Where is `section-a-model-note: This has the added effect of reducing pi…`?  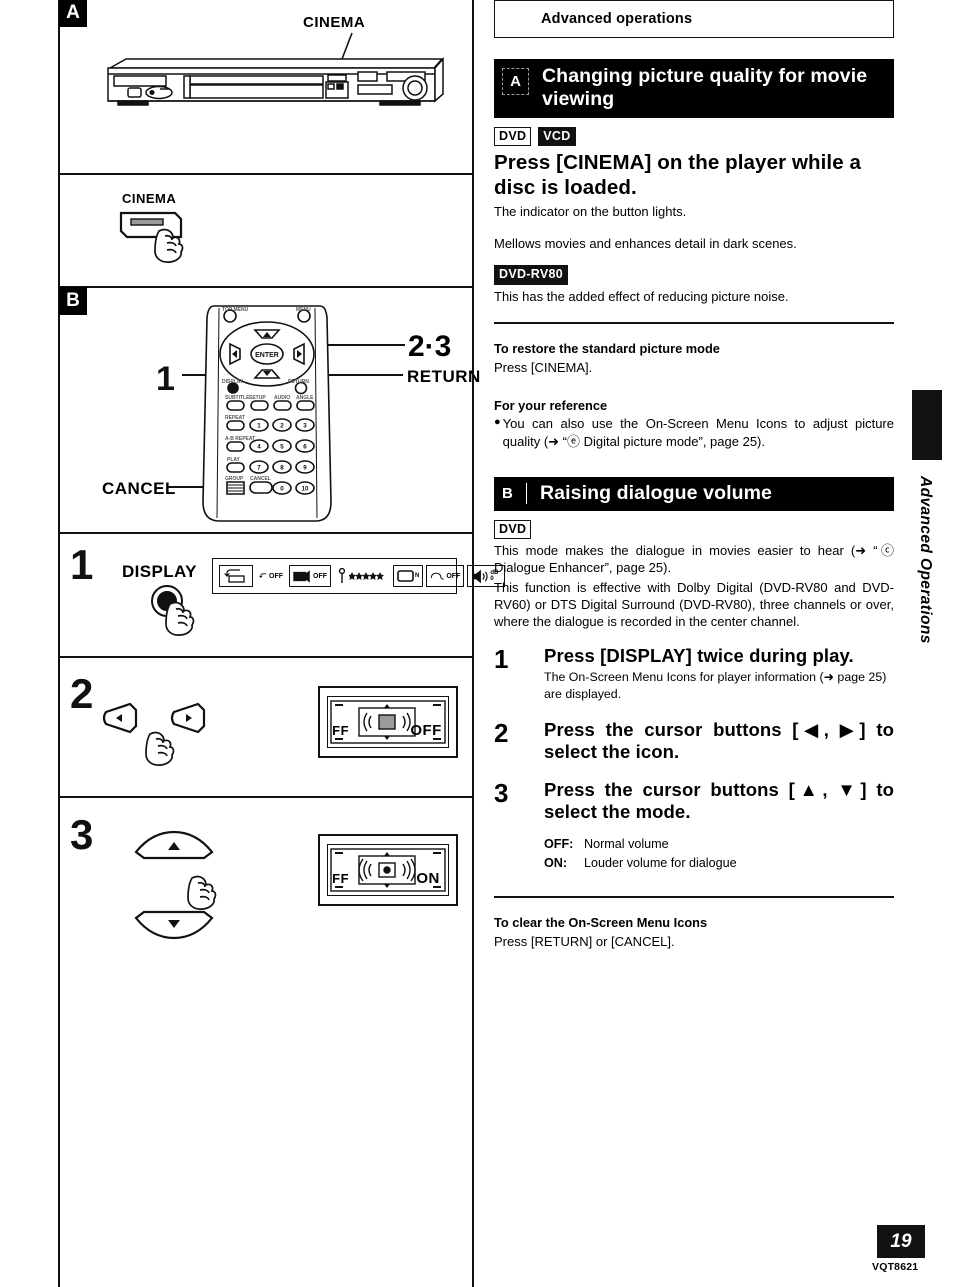
section-a-model-note: This has the added effect of reducing pi… is located at coordinates (641, 296).